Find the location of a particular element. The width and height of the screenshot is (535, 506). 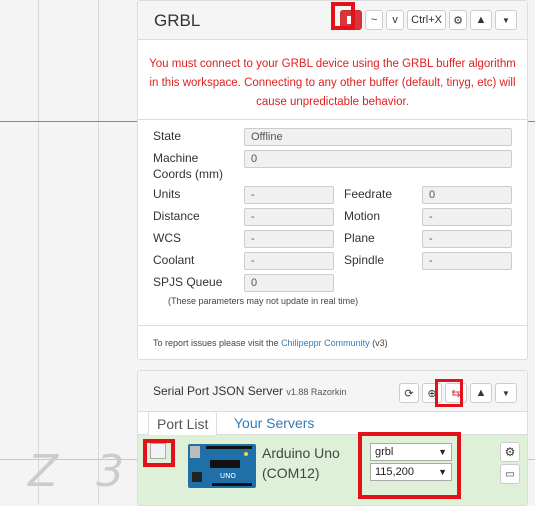

distance-field: - is located at coordinates (289, 217).